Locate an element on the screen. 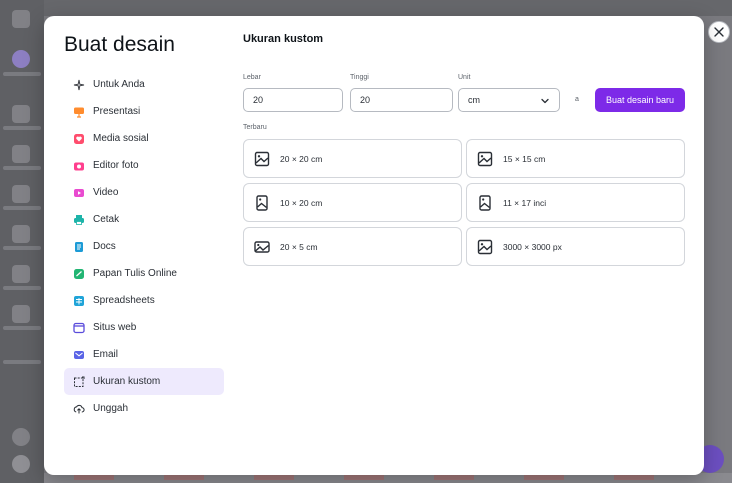 This screenshot has width=732, height=483. menu-item-papan-tulis-online: Papan Tulis Online is located at coordinates (144, 273).